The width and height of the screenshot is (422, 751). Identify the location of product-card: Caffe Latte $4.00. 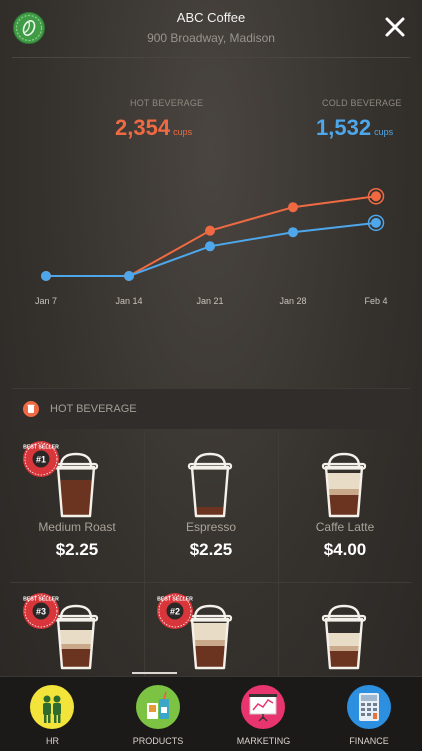
(345, 506).